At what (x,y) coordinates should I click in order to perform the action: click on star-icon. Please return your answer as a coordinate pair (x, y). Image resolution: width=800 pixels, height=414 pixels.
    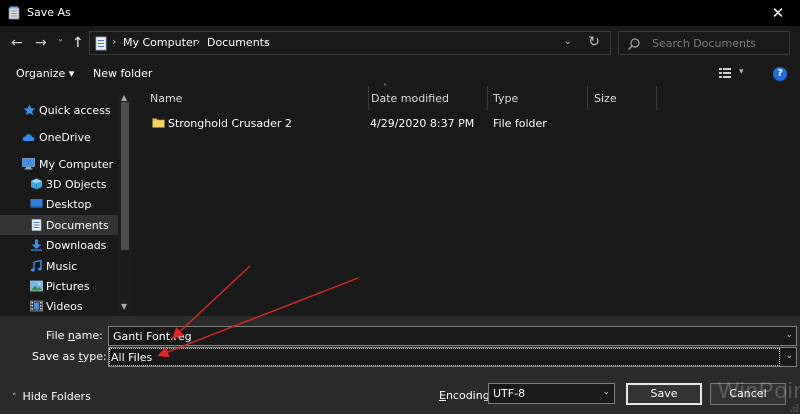
    Looking at the image, I should click on (29, 110).